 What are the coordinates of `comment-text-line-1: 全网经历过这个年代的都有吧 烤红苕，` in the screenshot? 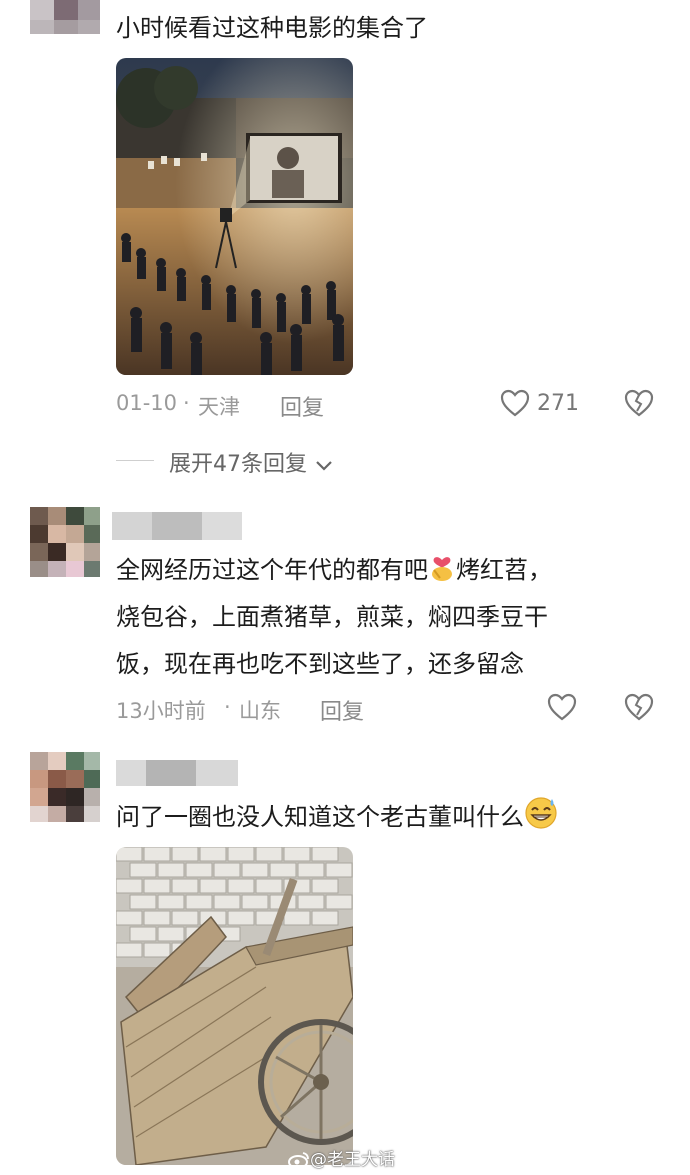 It's located at (334, 572).